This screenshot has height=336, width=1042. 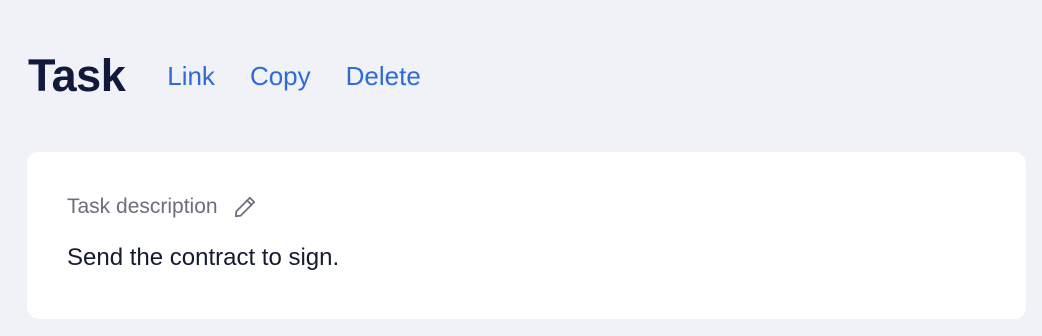 What do you see at coordinates (383, 76) in the screenshot?
I see `delete-action: Delete` at bounding box center [383, 76].